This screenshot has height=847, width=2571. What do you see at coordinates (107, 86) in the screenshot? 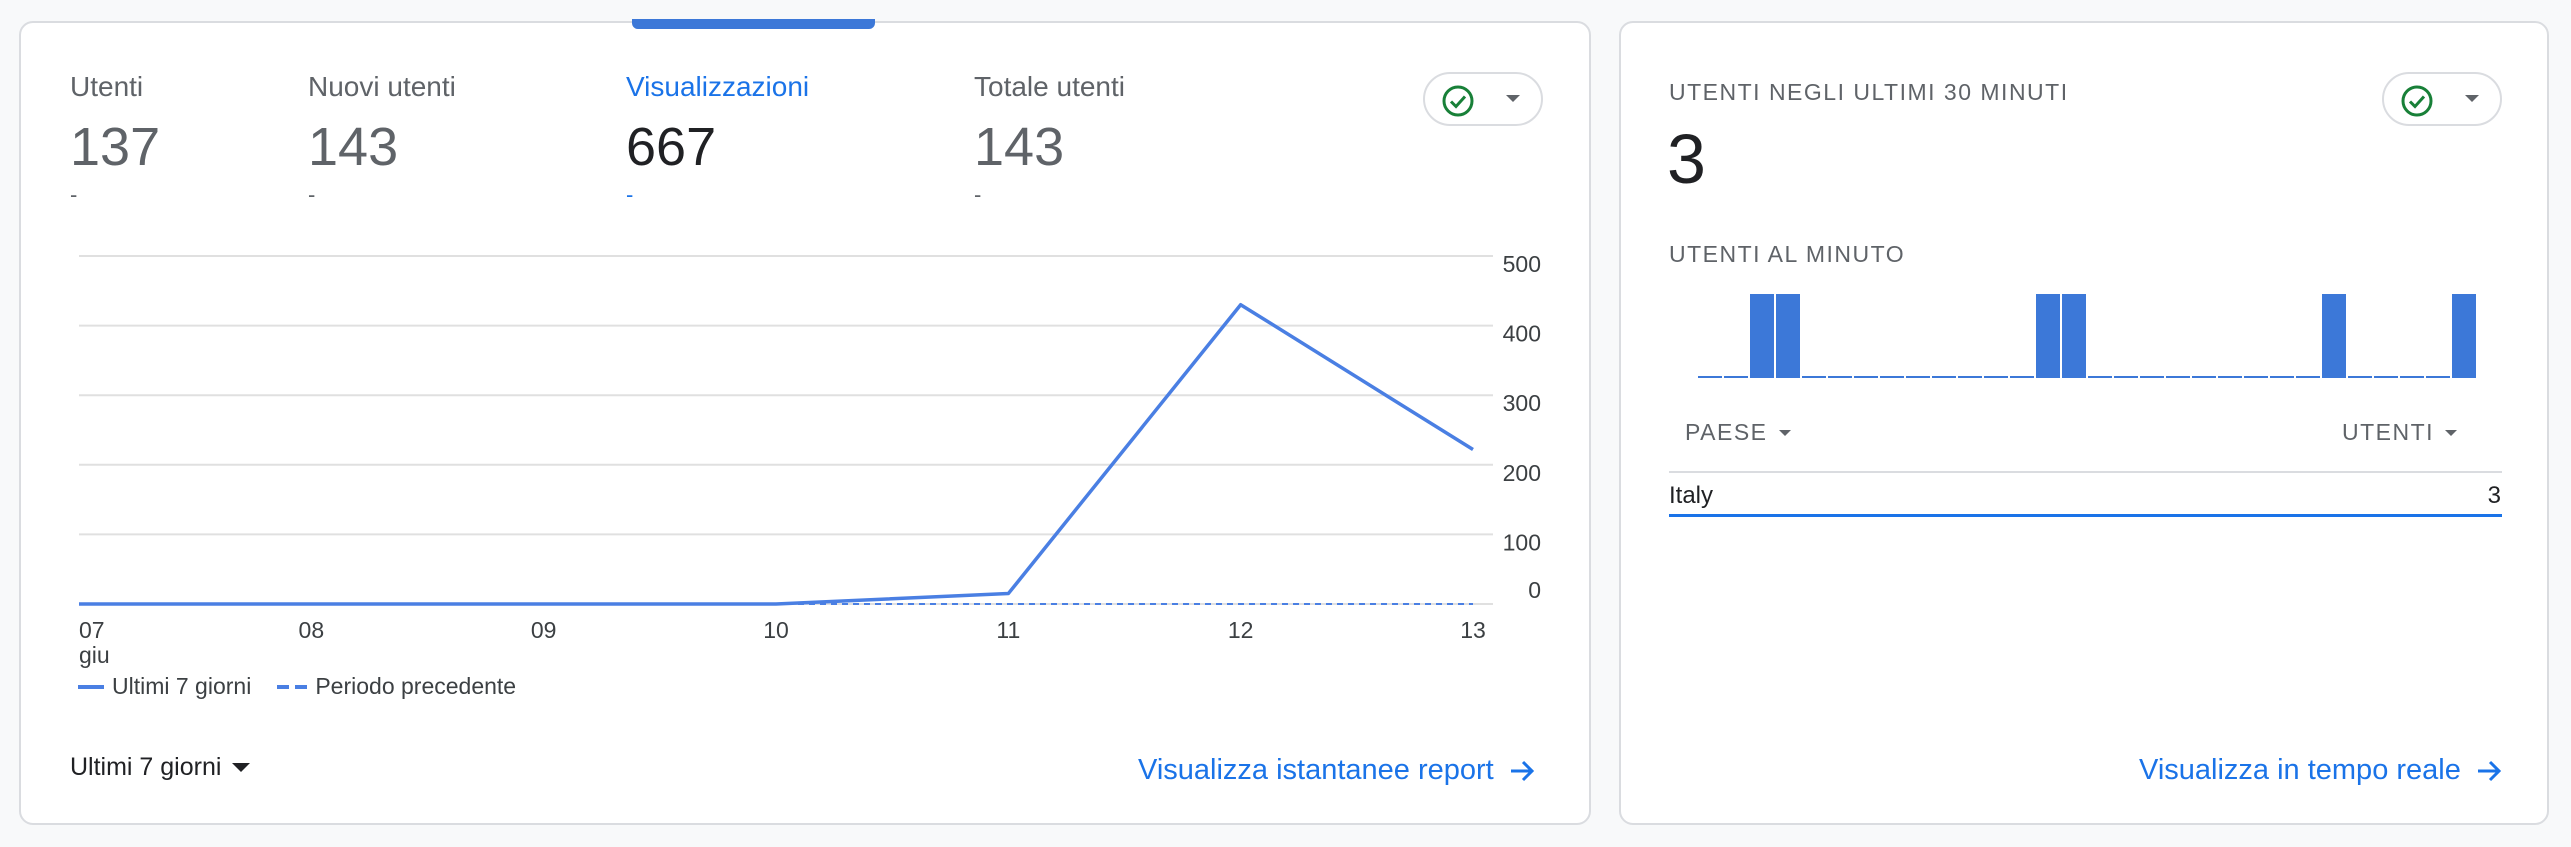
I see `metric-label: Utenti` at bounding box center [107, 86].